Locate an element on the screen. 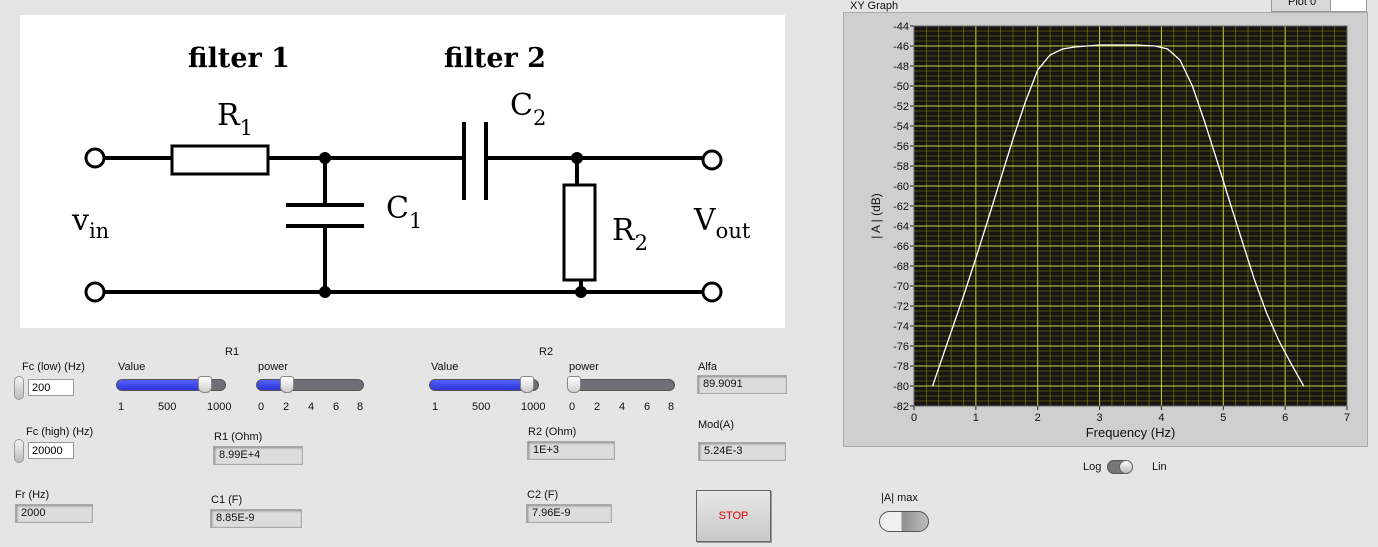  y-tick-label: -70 is located at coordinates (901, 287).